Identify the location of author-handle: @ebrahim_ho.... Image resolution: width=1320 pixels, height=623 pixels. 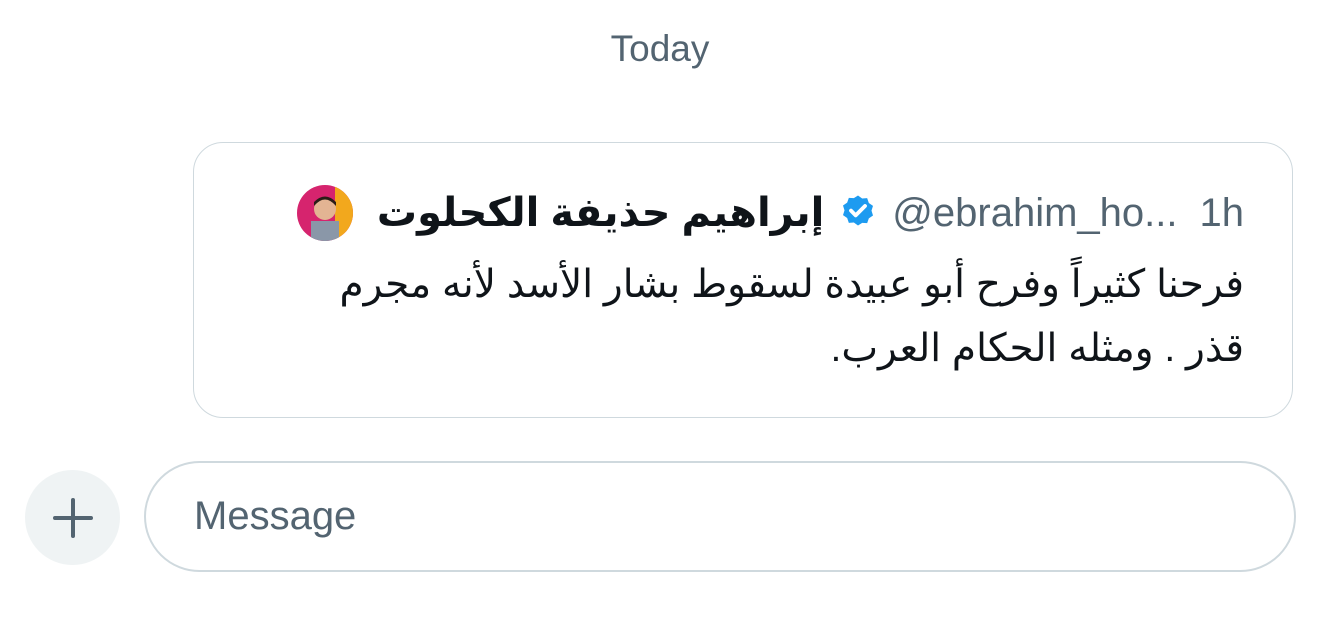
(1034, 213).